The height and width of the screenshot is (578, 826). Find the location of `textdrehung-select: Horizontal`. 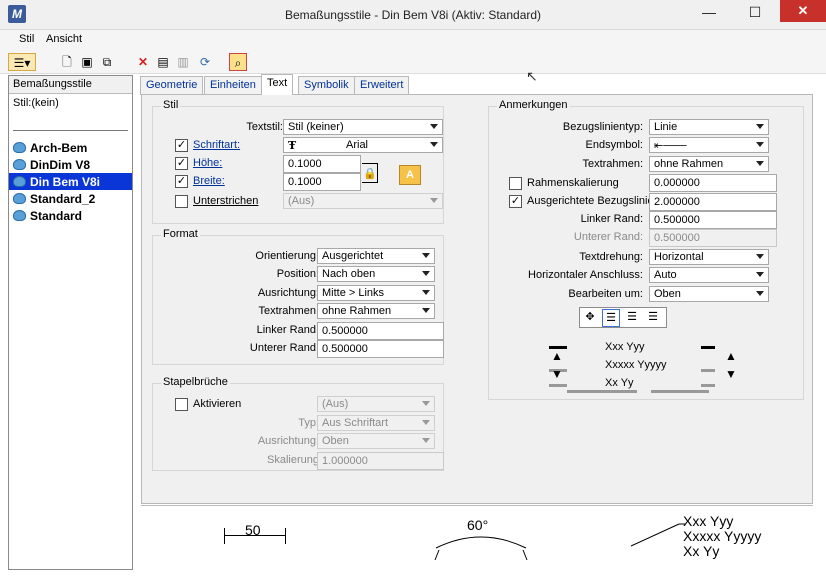

textdrehung-select: Horizontal is located at coordinates (709, 257).